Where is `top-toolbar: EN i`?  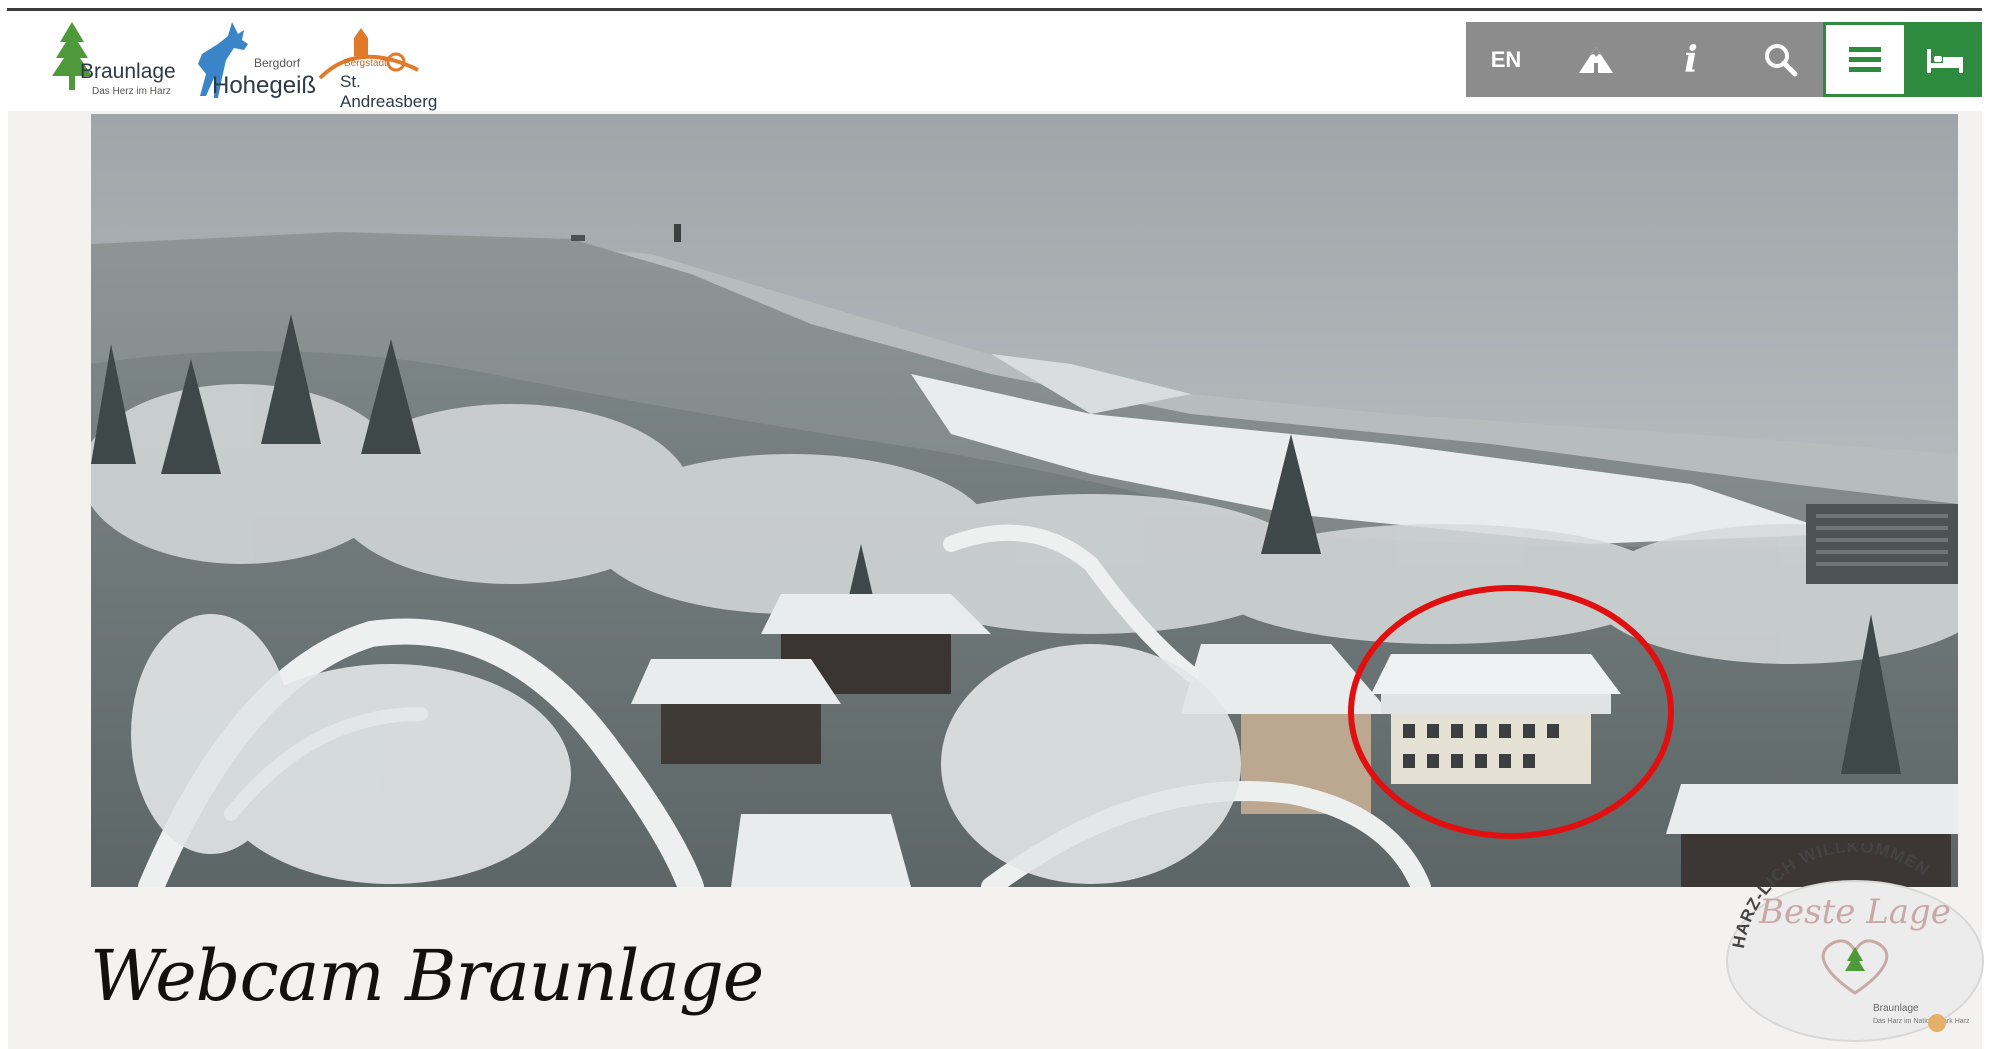 top-toolbar: EN i is located at coordinates (1724, 59).